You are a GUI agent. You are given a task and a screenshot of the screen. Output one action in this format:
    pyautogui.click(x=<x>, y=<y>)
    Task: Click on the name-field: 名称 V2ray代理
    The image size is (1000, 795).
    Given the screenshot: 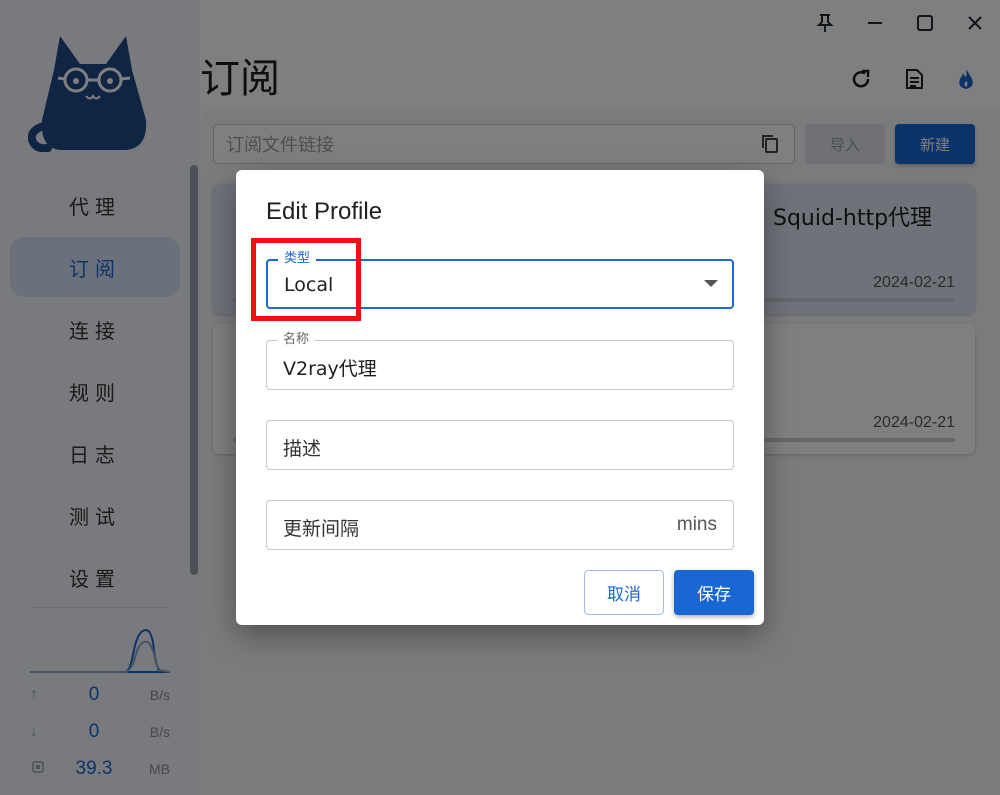 What is the action you would take?
    pyautogui.click(x=500, y=361)
    